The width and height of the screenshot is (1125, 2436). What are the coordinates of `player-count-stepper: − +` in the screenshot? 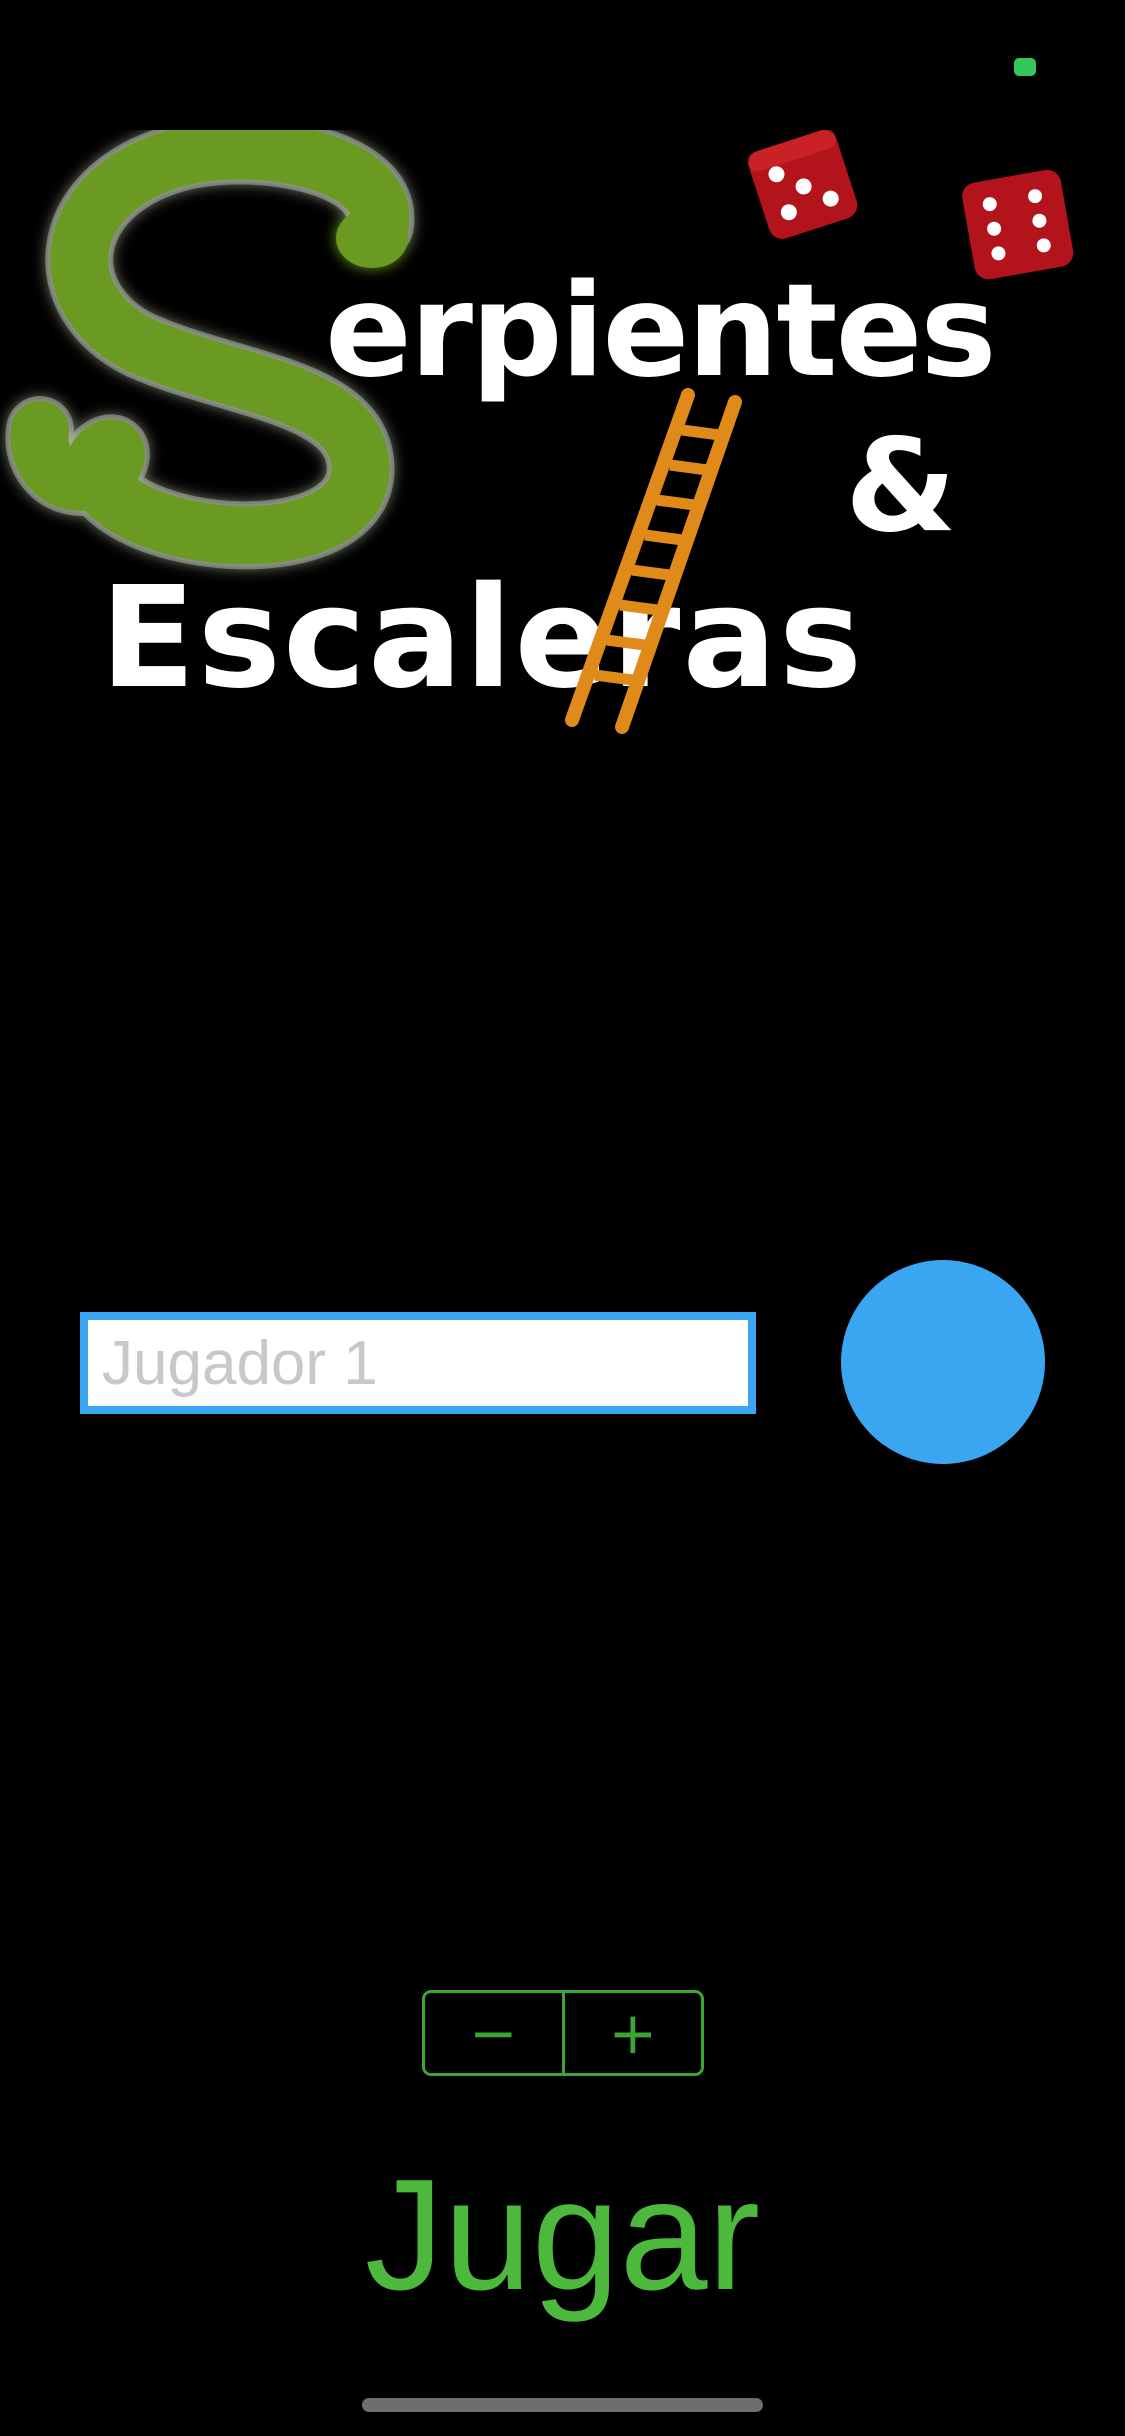 It's located at (563, 2033).